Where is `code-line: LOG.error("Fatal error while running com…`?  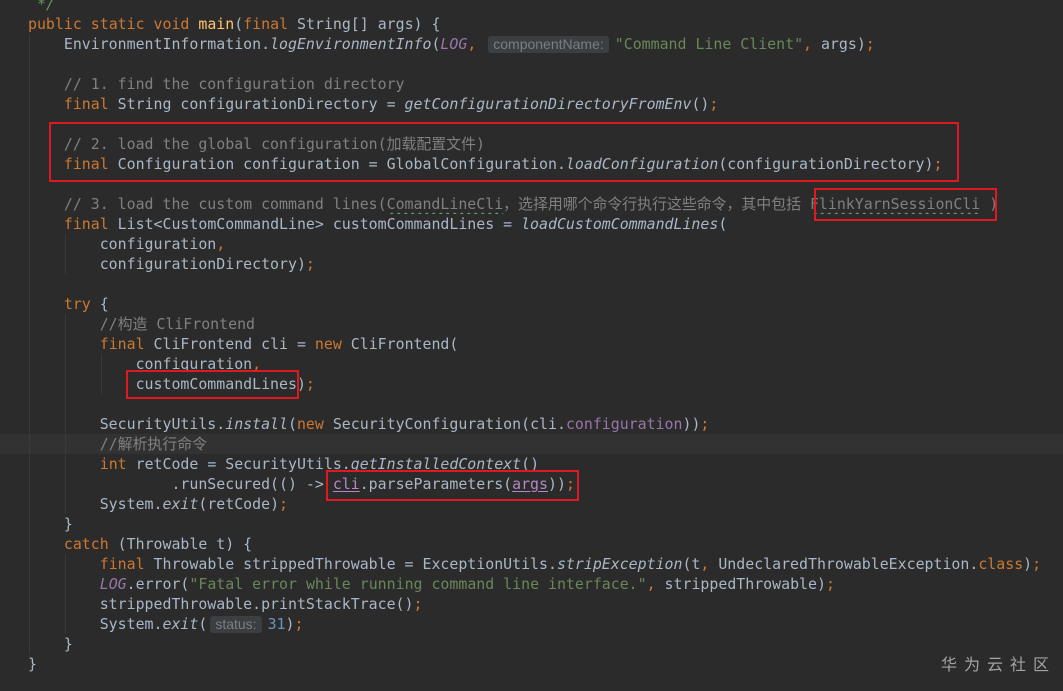 code-line: LOG.error("Fatal error while running com… is located at coordinates (531, 584).